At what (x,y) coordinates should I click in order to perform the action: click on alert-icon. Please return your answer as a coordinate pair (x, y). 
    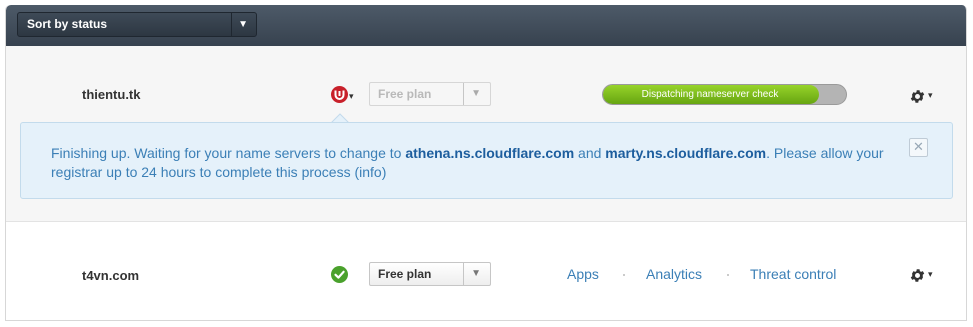
    Looking at the image, I should click on (339, 94).